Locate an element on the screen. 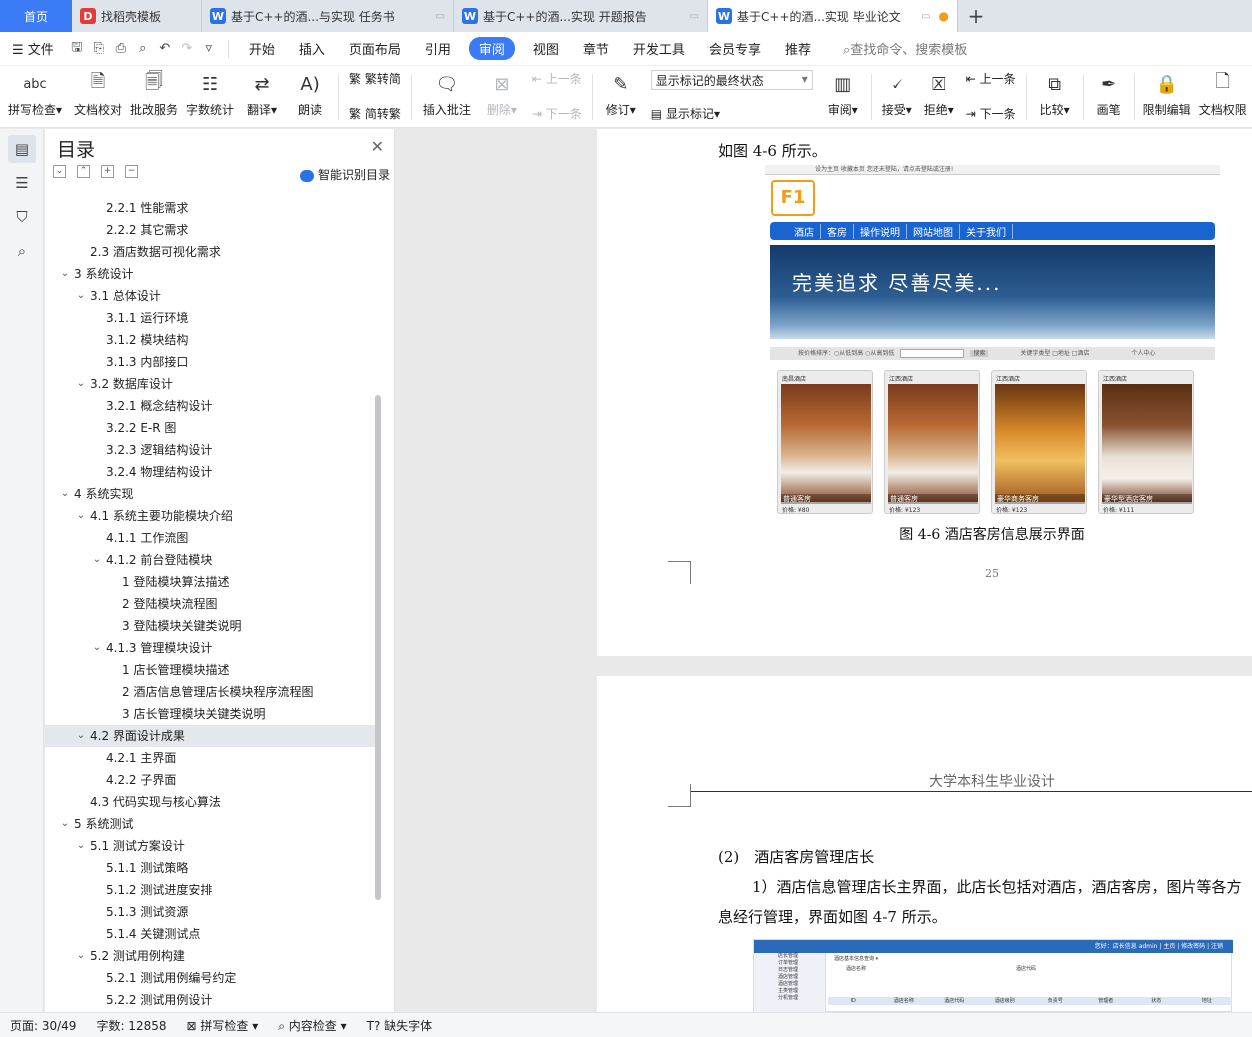 The height and width of the screenshot is (1037, 1252). toc-item: 5.1.4 关键测试点 is located at coordinates (212, 934).